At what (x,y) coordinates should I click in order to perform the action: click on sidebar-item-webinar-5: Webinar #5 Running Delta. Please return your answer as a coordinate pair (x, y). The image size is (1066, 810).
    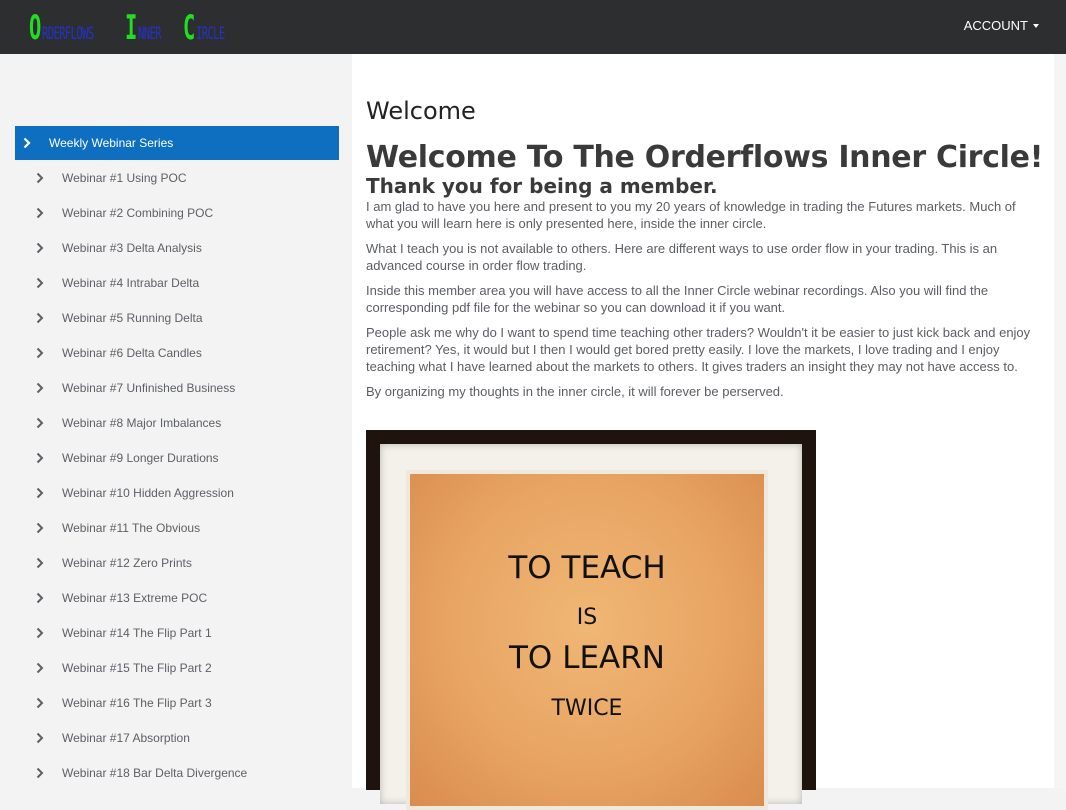
    Looking at the image, I should click on (177, 317).